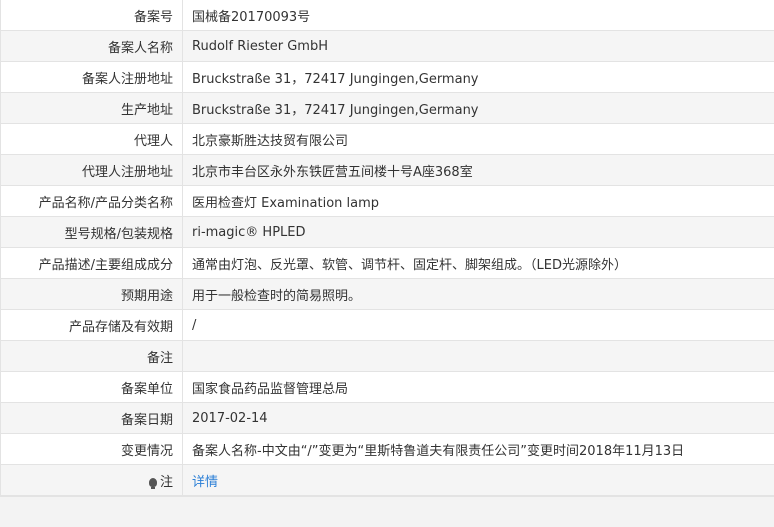 This screenshot has height=527, width=774. What do you see at coordinates (166, 482) in the screenshot?
I see `note-label: 注` at bounding box center [166, 482].